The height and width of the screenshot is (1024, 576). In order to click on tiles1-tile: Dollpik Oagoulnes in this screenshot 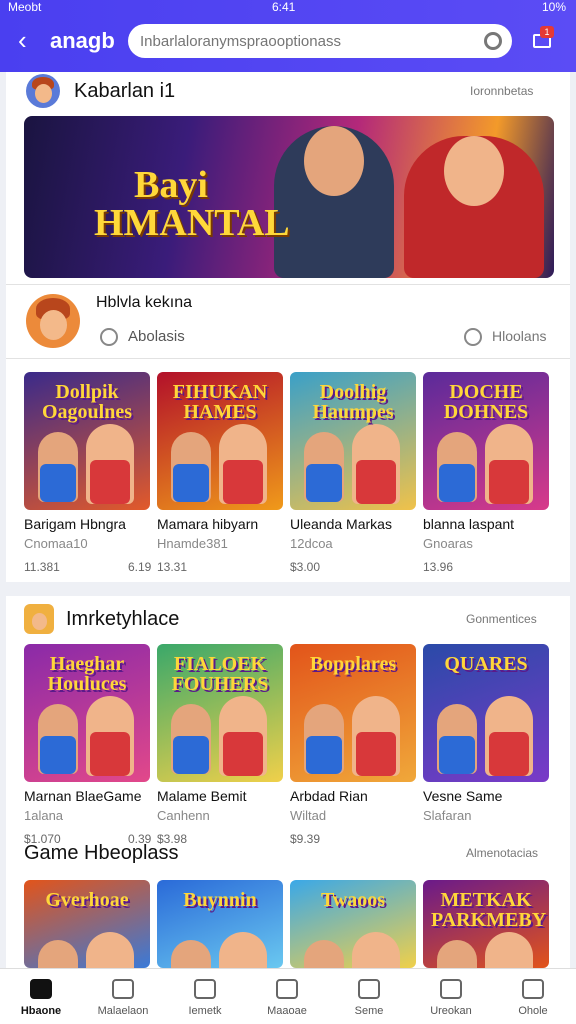, I will do `click(87, 441)`.